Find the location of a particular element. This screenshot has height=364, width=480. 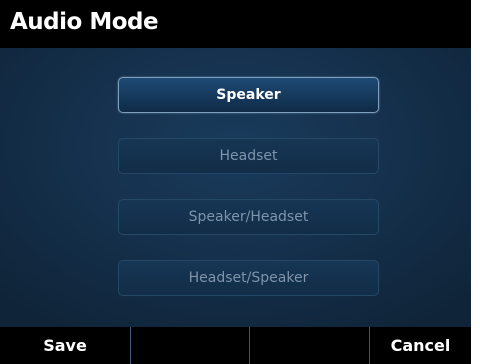

softkey-bar: Save Cancel is located at coordinates (235, 345).